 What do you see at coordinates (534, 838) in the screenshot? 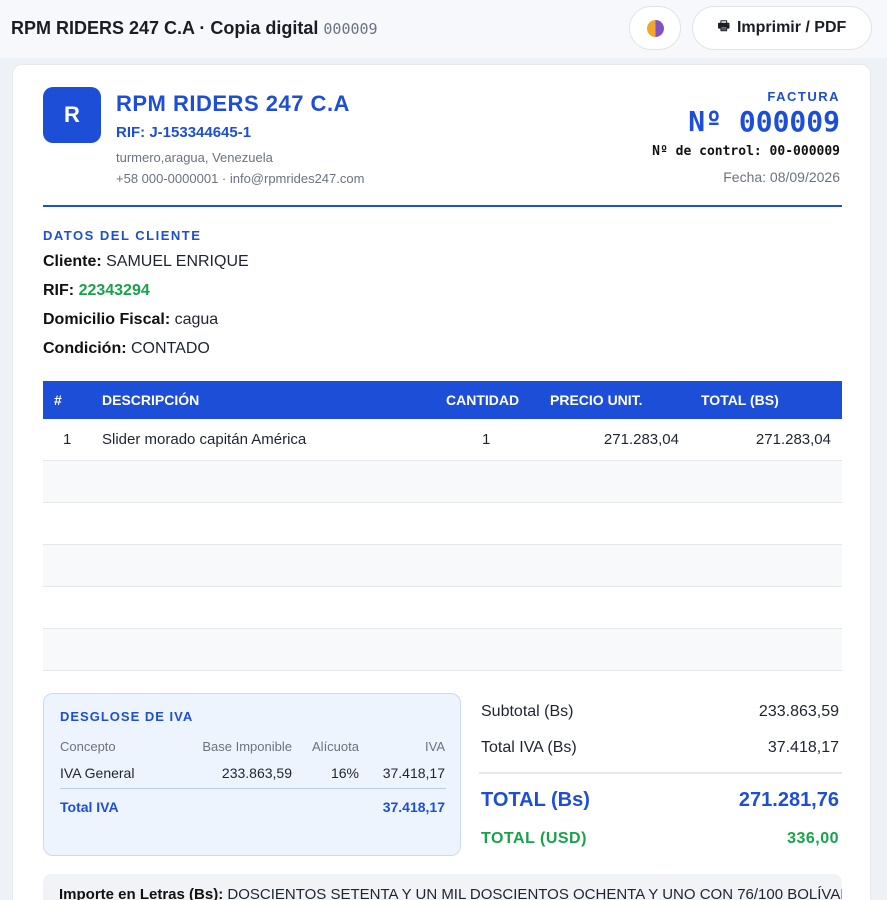
I see `total-usd-label: TOTAL (USD)` at bounding box center [534, 838].